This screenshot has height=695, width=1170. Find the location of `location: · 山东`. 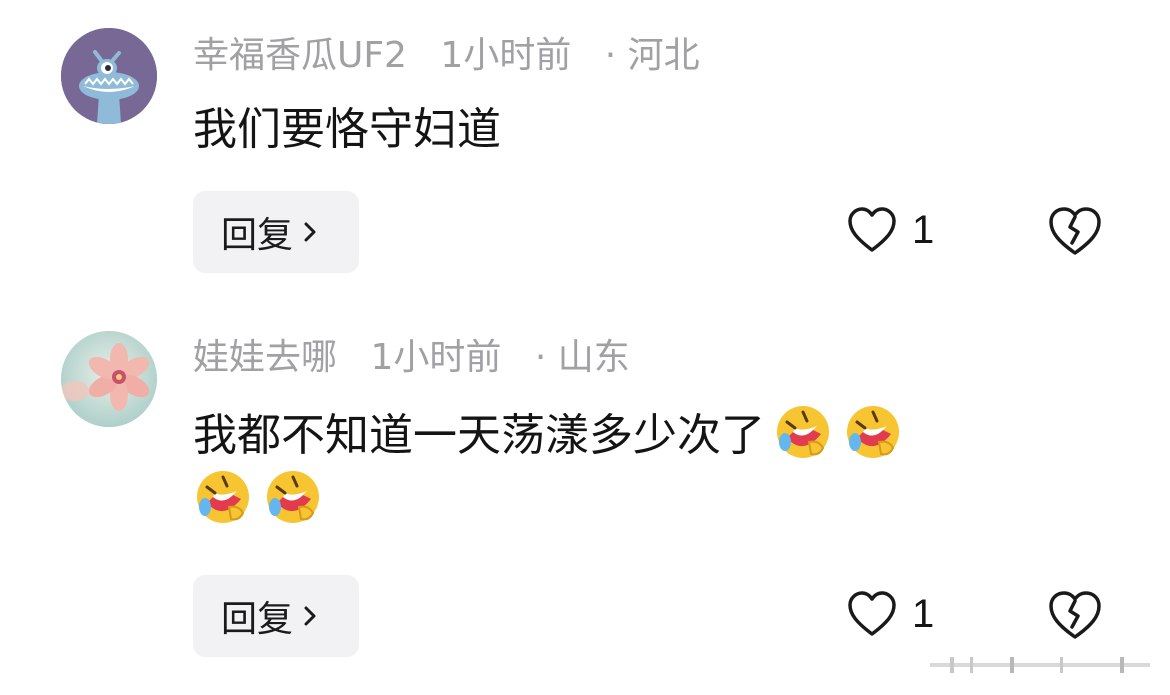

location: · 山东 is located at coordinates (582, 357).